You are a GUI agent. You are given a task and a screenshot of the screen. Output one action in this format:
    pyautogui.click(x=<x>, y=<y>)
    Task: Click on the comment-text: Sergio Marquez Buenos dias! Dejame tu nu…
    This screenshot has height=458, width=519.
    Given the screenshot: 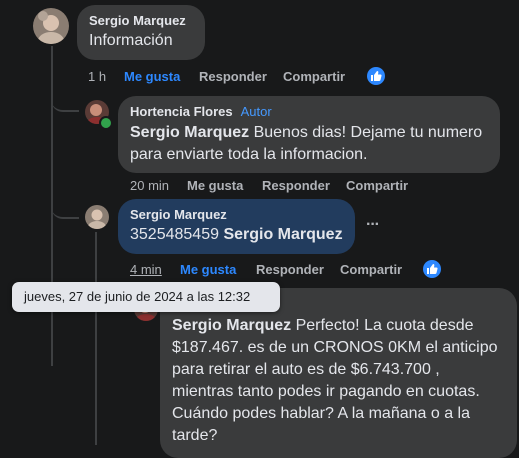 What is the action you would take?
    pyautogui.click(x=309, y=144)
    